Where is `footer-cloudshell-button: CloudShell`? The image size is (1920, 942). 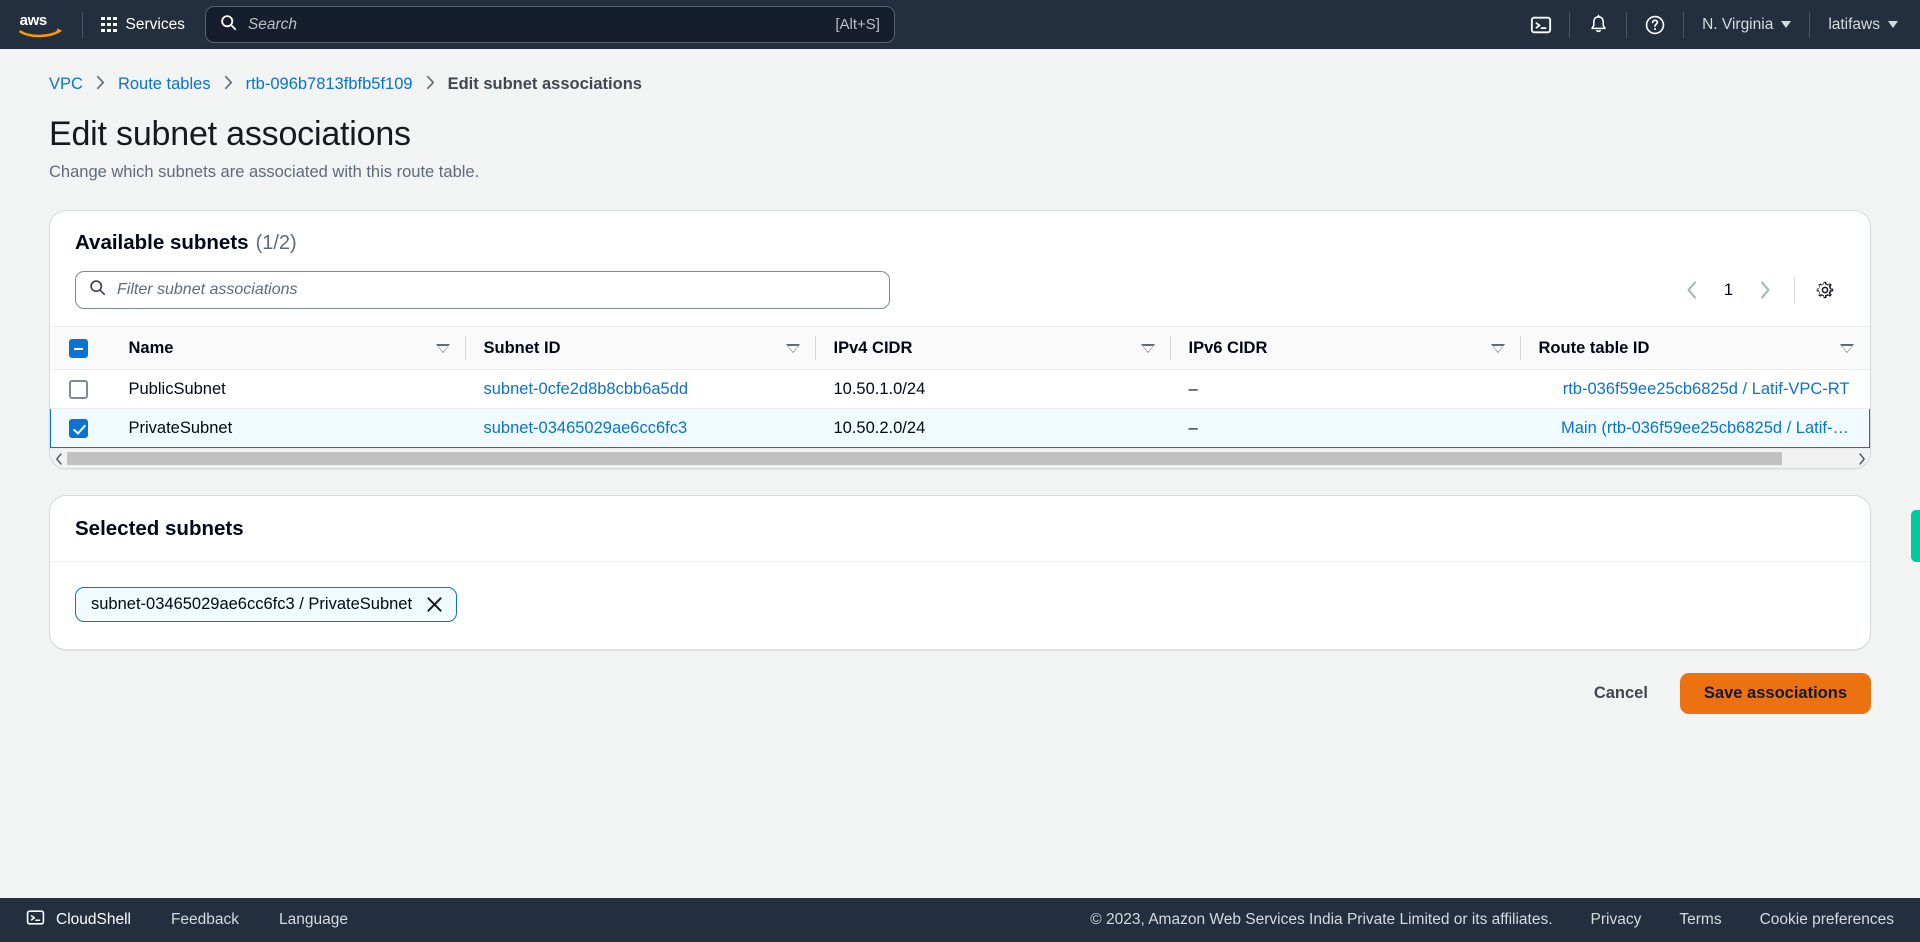
footer-cloudshell-button: CloudShell is located at coordinates (78, 920).